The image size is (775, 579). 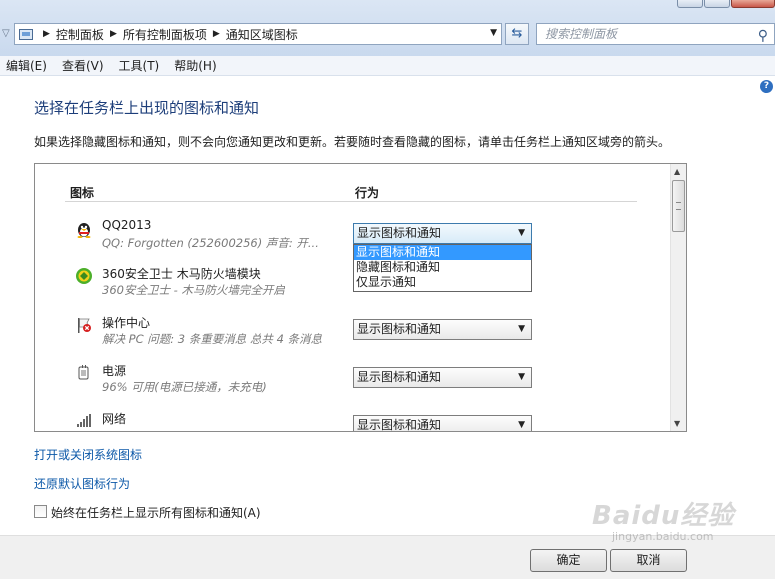 What do you see at coordinates (753, 4) in the screenshot?
I see `close-button` at bounding box center [753, 4].